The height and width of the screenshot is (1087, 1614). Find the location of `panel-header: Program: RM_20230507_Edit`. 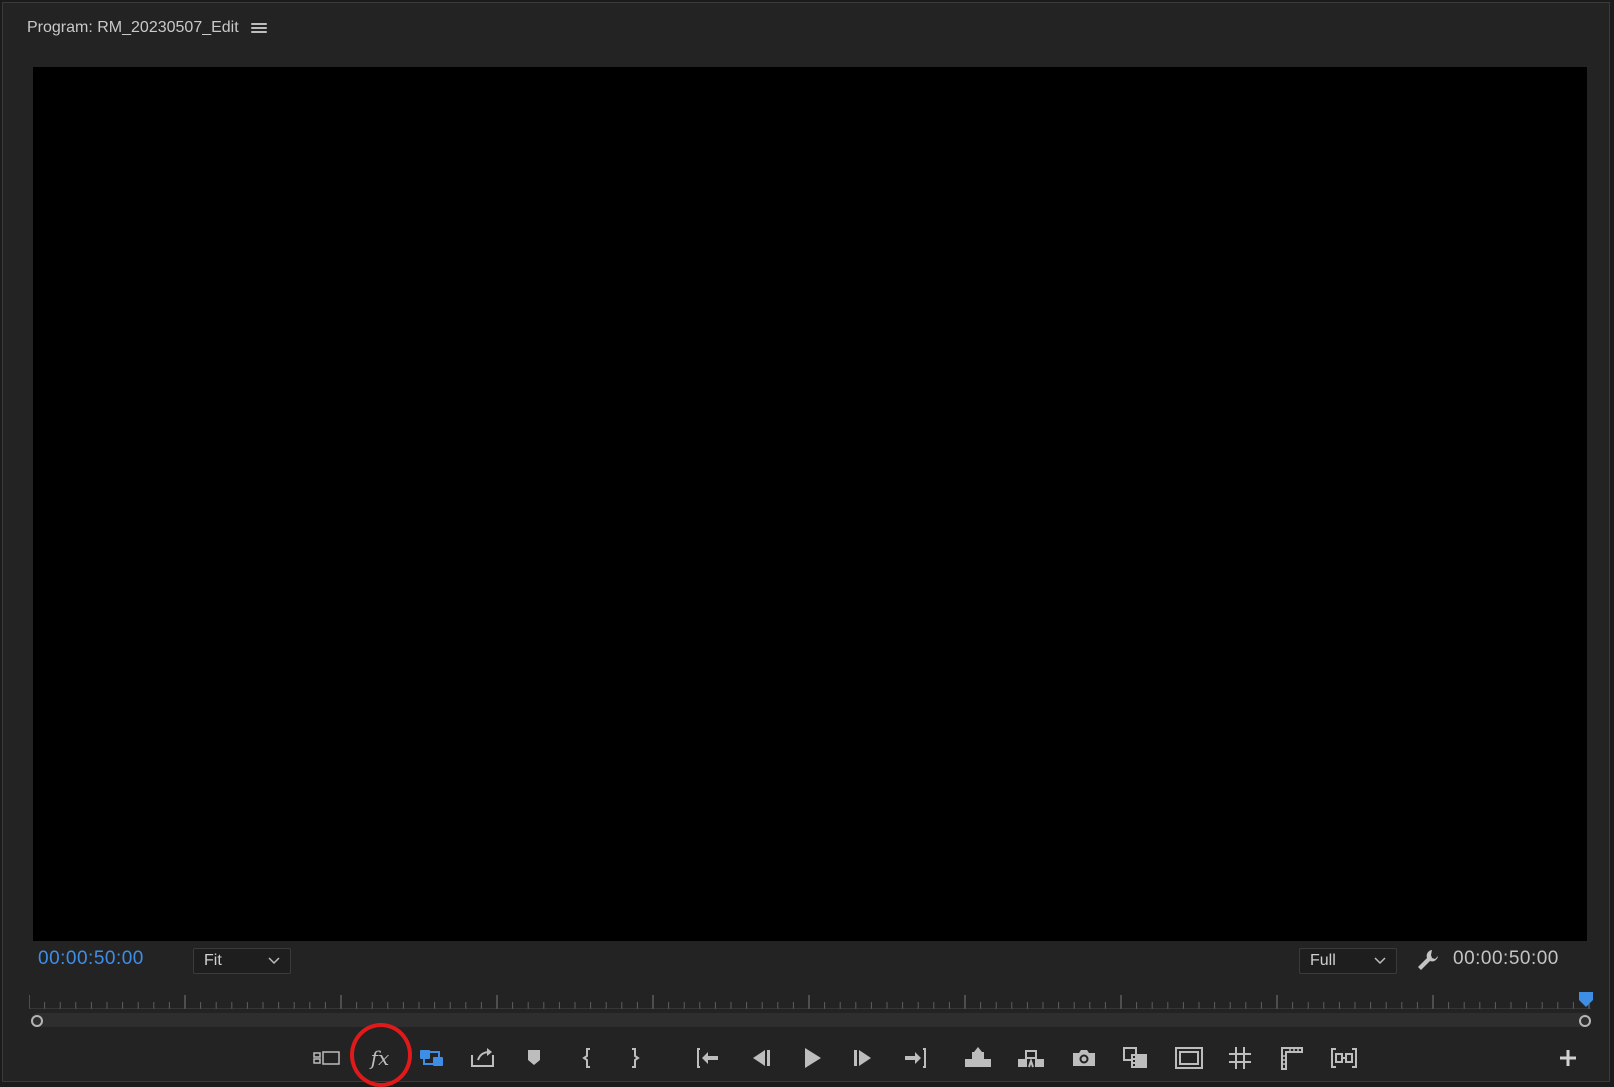

panel-header: Program: RM_20230507_Edit is located at coordinates (147, 28).